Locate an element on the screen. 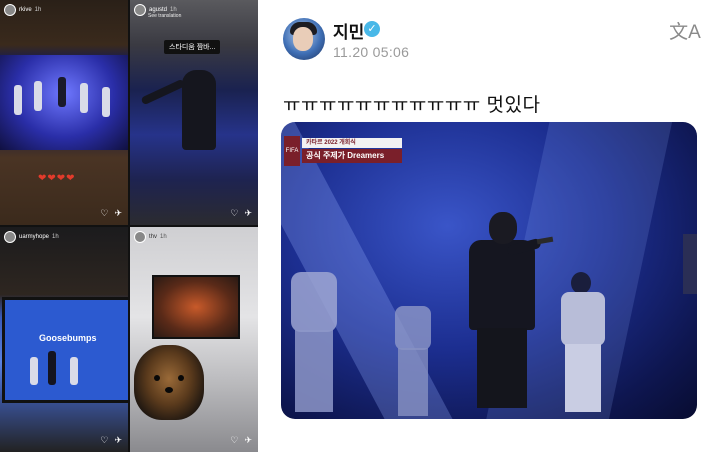  verified-badge-icon: ✓ is located at coordinates (372, 29).